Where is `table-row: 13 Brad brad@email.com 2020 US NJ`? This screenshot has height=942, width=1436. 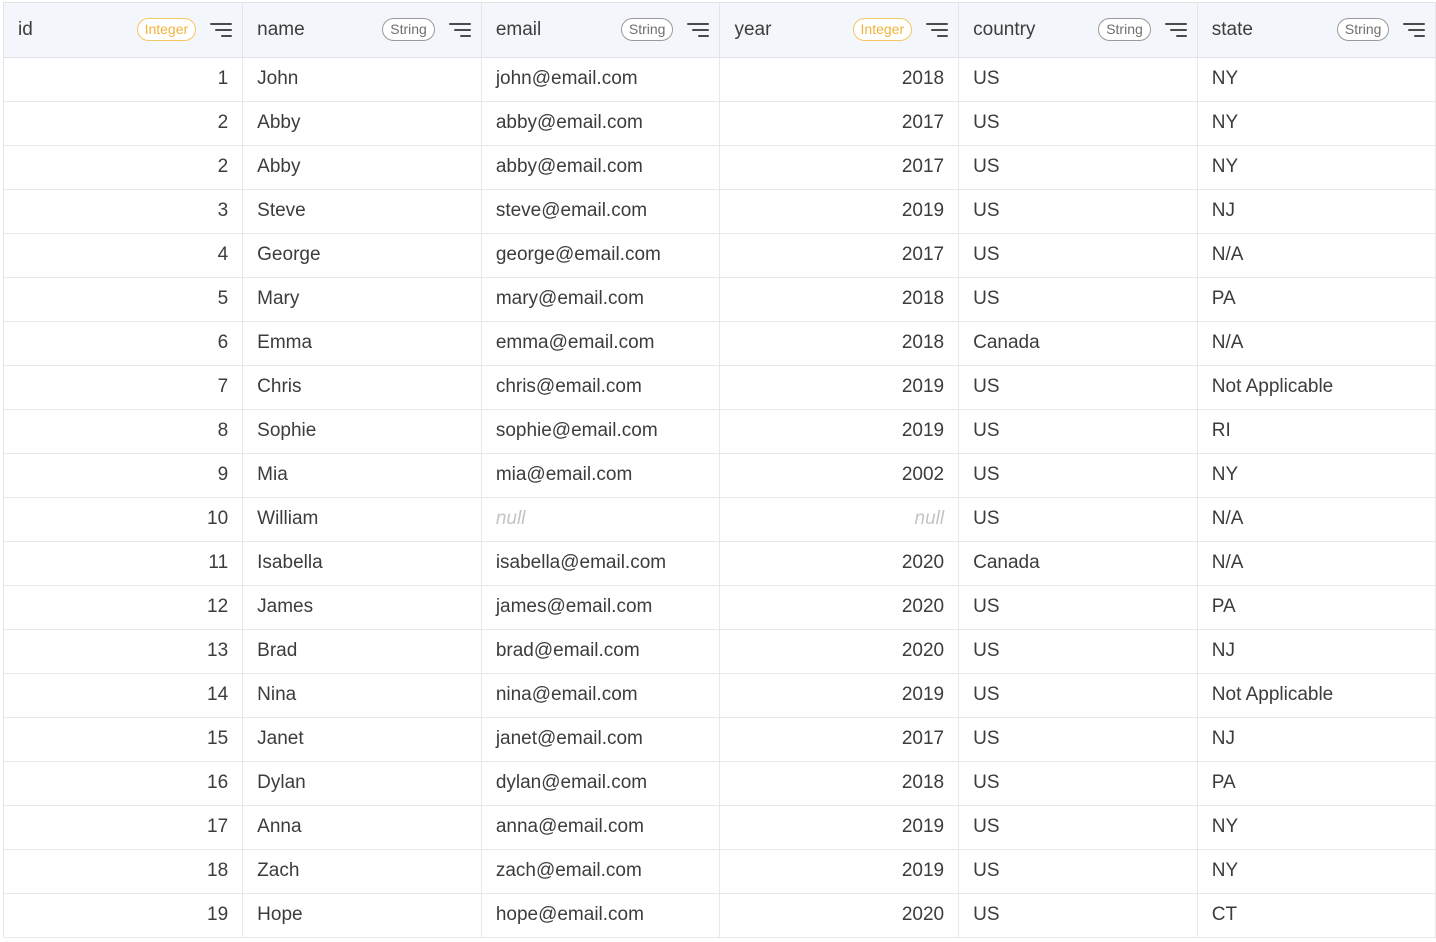
table-row: 13 Brad brad@email.com 2020 US NJ is located at coordinates (720, 651).